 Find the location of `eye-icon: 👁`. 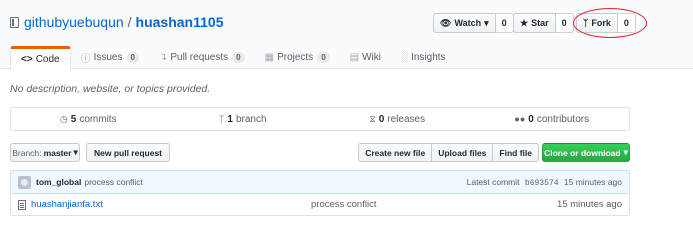

eye-icon: 👁 is located at coordinates (446, 22).